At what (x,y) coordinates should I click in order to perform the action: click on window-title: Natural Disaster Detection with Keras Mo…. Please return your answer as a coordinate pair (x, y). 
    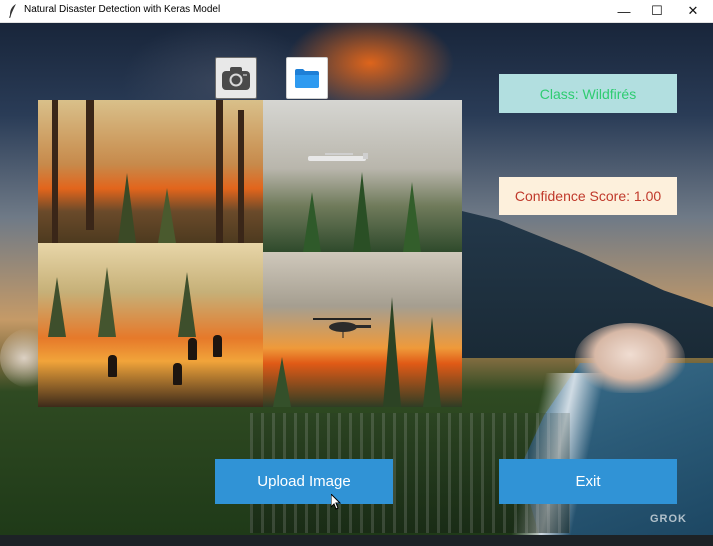
    Looking at the image, I should click on (122, 9).